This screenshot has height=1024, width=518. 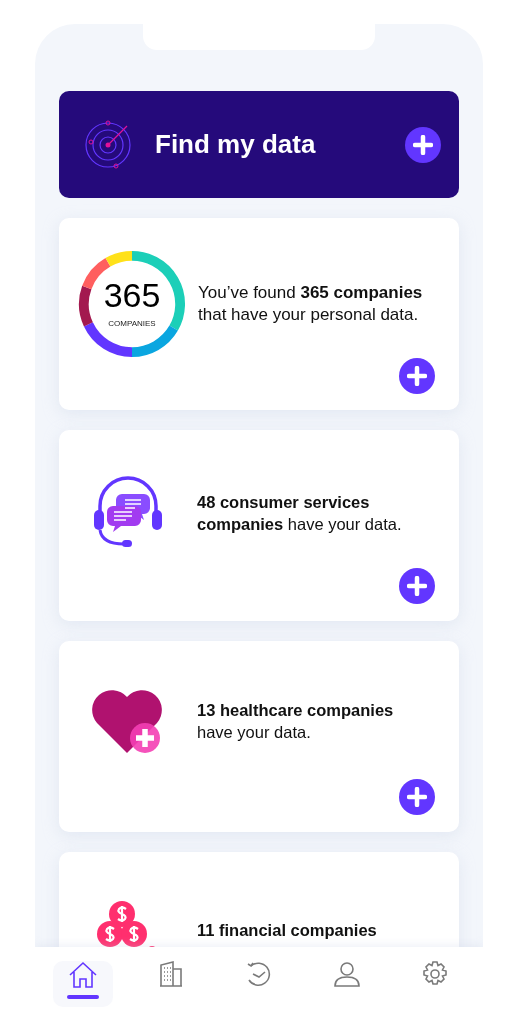 What do you see at coordinates (259, 974) in the screenshot?
I see `history-icon` at bounding box center [259, 974].